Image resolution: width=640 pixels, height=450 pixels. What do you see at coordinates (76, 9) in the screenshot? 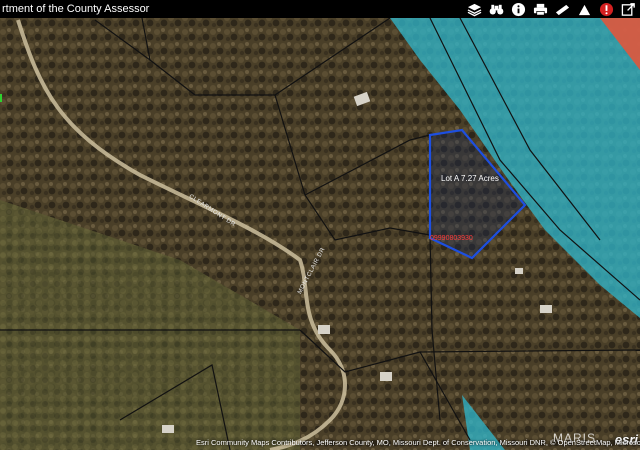
I see `page-title: rtment of the County Assessor` at bounding box center [76, 9].